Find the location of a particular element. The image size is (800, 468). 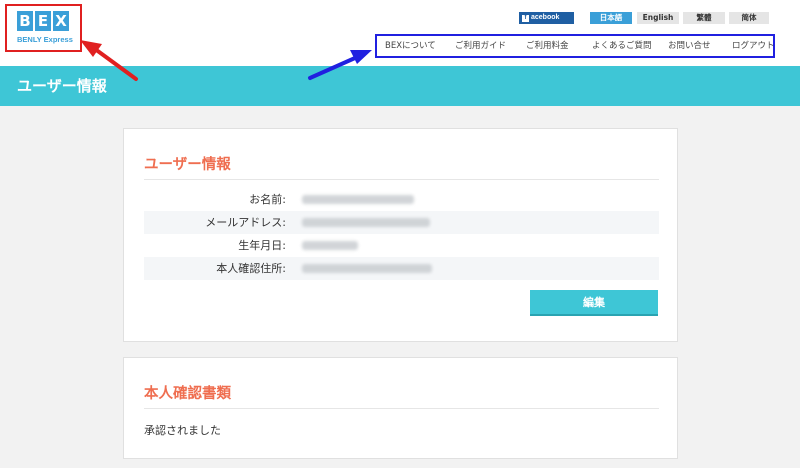

logo-letters: B E X is located at coordinates (43, 21).